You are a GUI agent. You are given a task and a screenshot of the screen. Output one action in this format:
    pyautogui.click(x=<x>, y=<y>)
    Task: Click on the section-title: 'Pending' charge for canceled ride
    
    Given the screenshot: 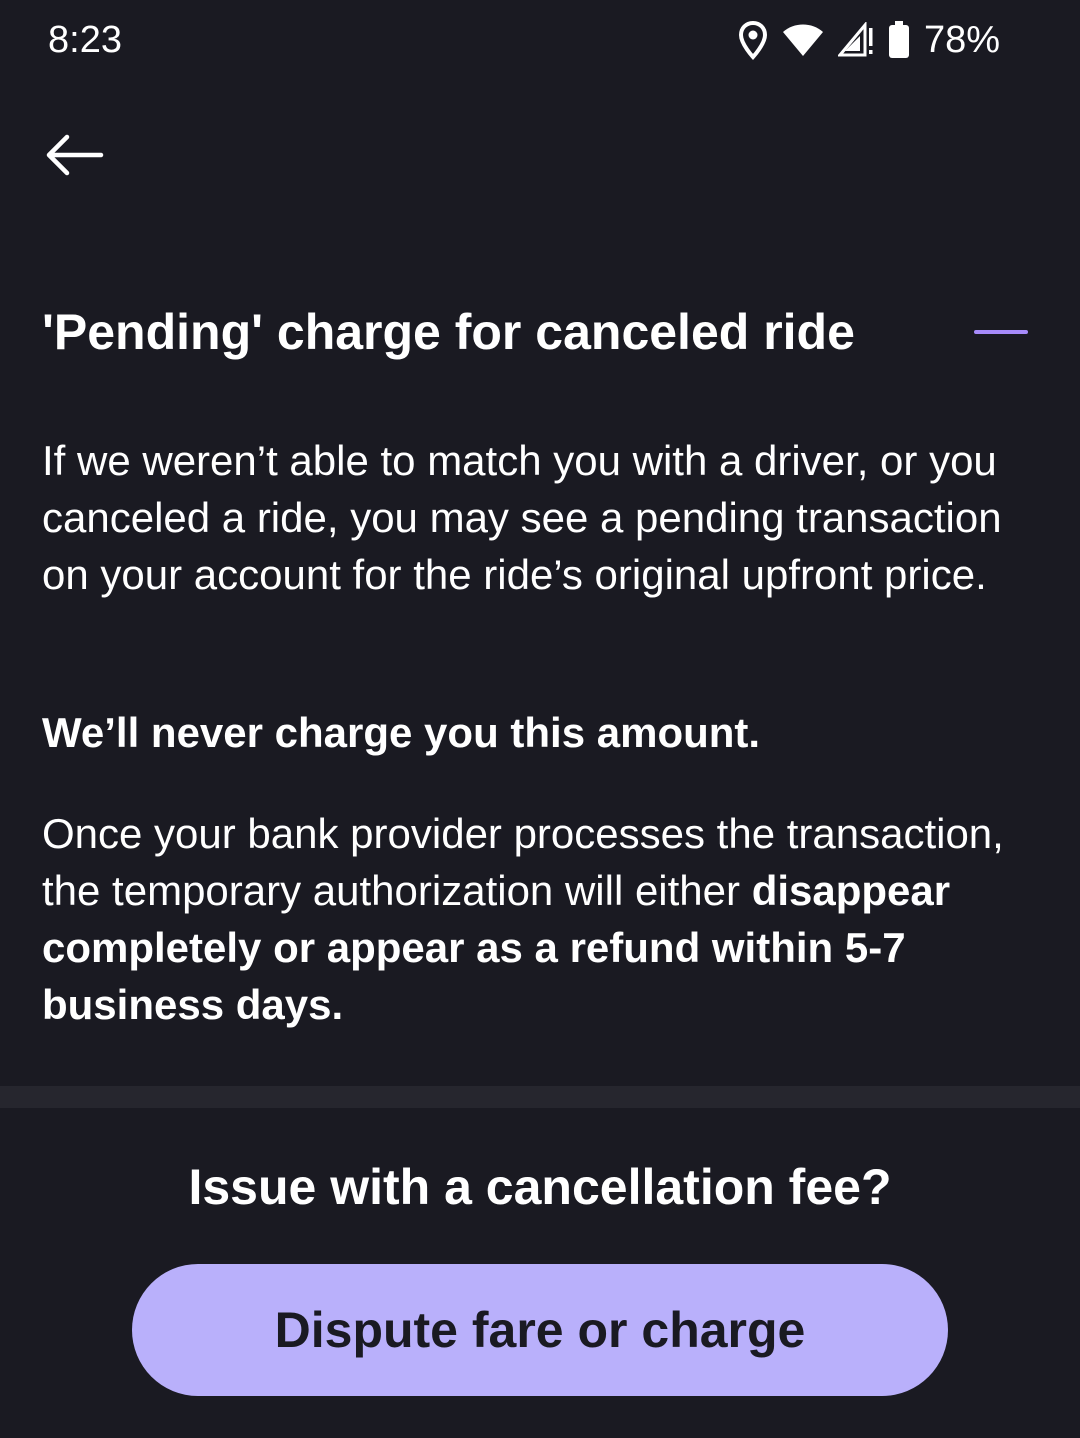 What is the action you would take?
    pyautogui.click(x=448, y=332)
    